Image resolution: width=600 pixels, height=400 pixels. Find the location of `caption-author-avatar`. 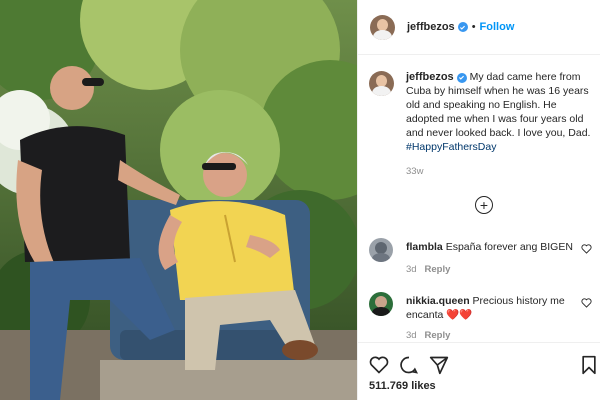

caption-author-avatar is located at coordinates (381, 83).